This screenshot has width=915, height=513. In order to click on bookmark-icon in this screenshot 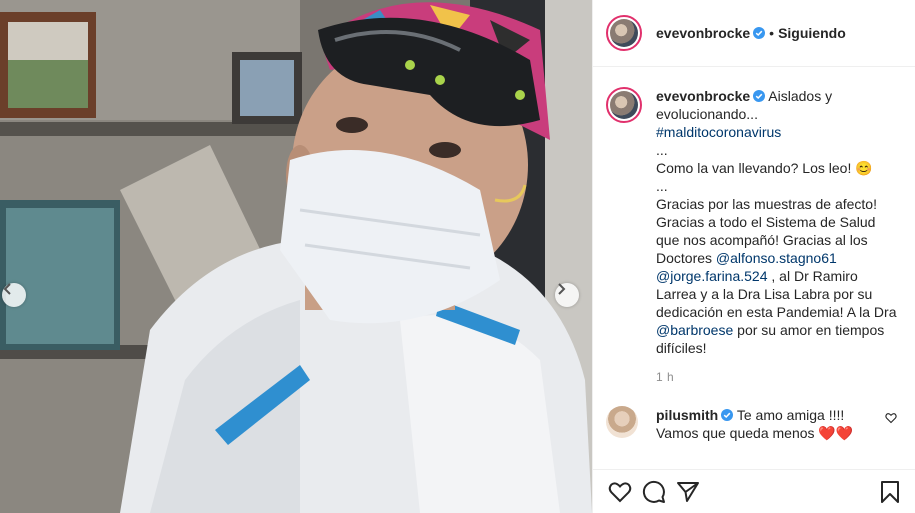, I will do `click(890, 492)`.